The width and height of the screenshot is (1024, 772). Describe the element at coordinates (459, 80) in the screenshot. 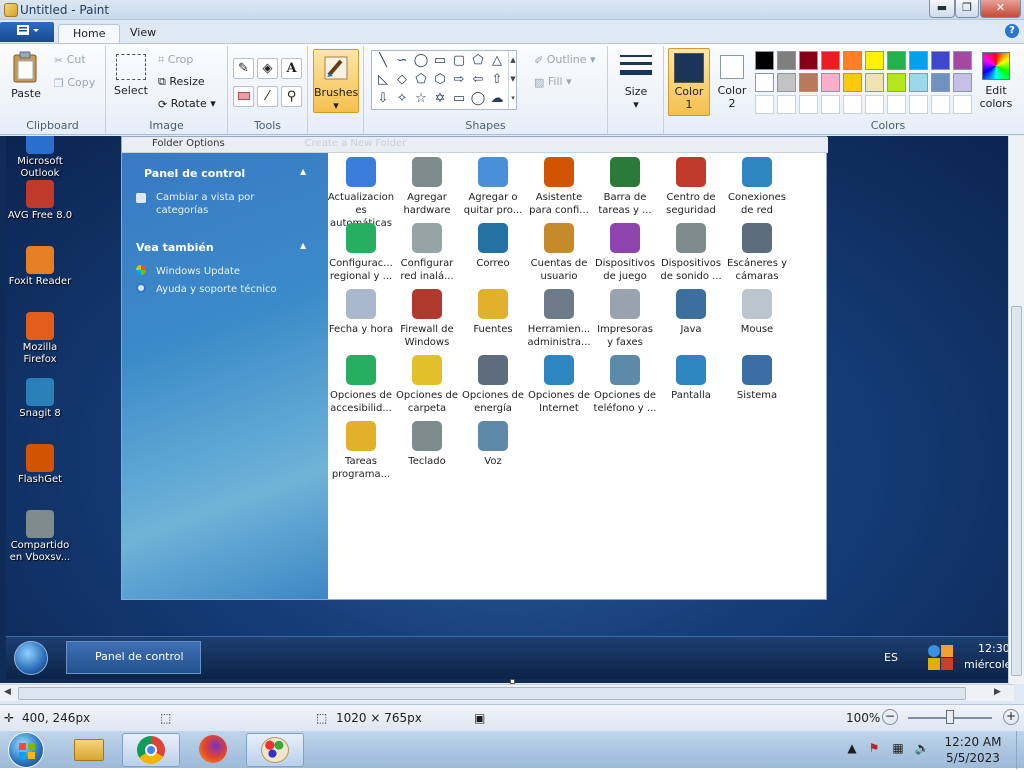

I see `right-arrow-shape-icon: ⇨` at that location.